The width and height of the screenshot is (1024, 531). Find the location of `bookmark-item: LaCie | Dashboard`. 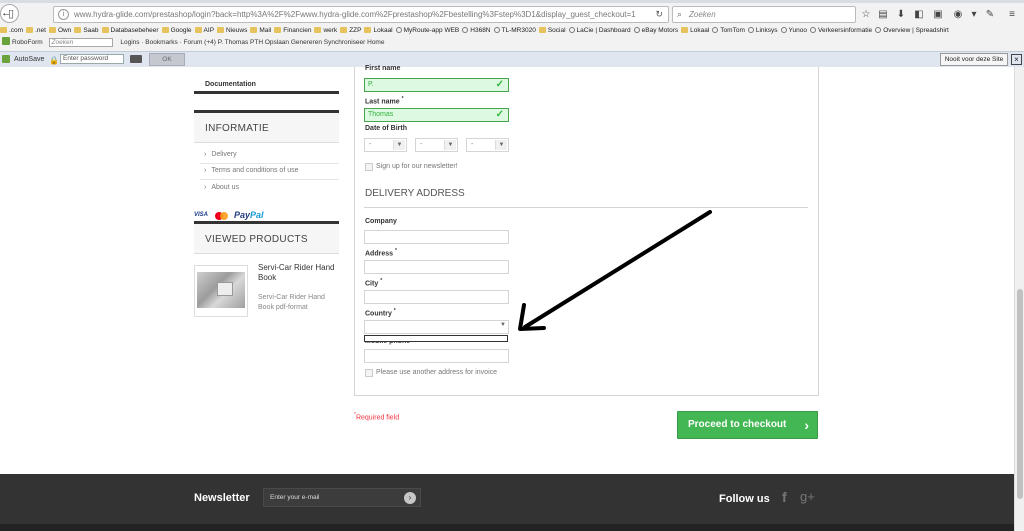

bookmark-item: LaCie | Dashboard is located at coordinates (599, 31).